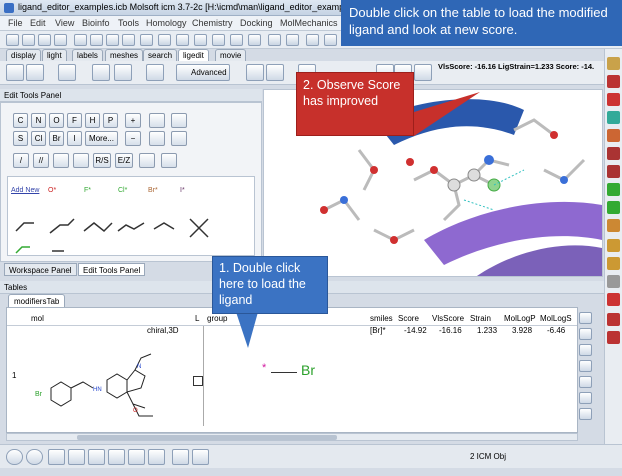 This screenshot has height=476, width=622. I want to click on swap-icon, so click(613, 319).